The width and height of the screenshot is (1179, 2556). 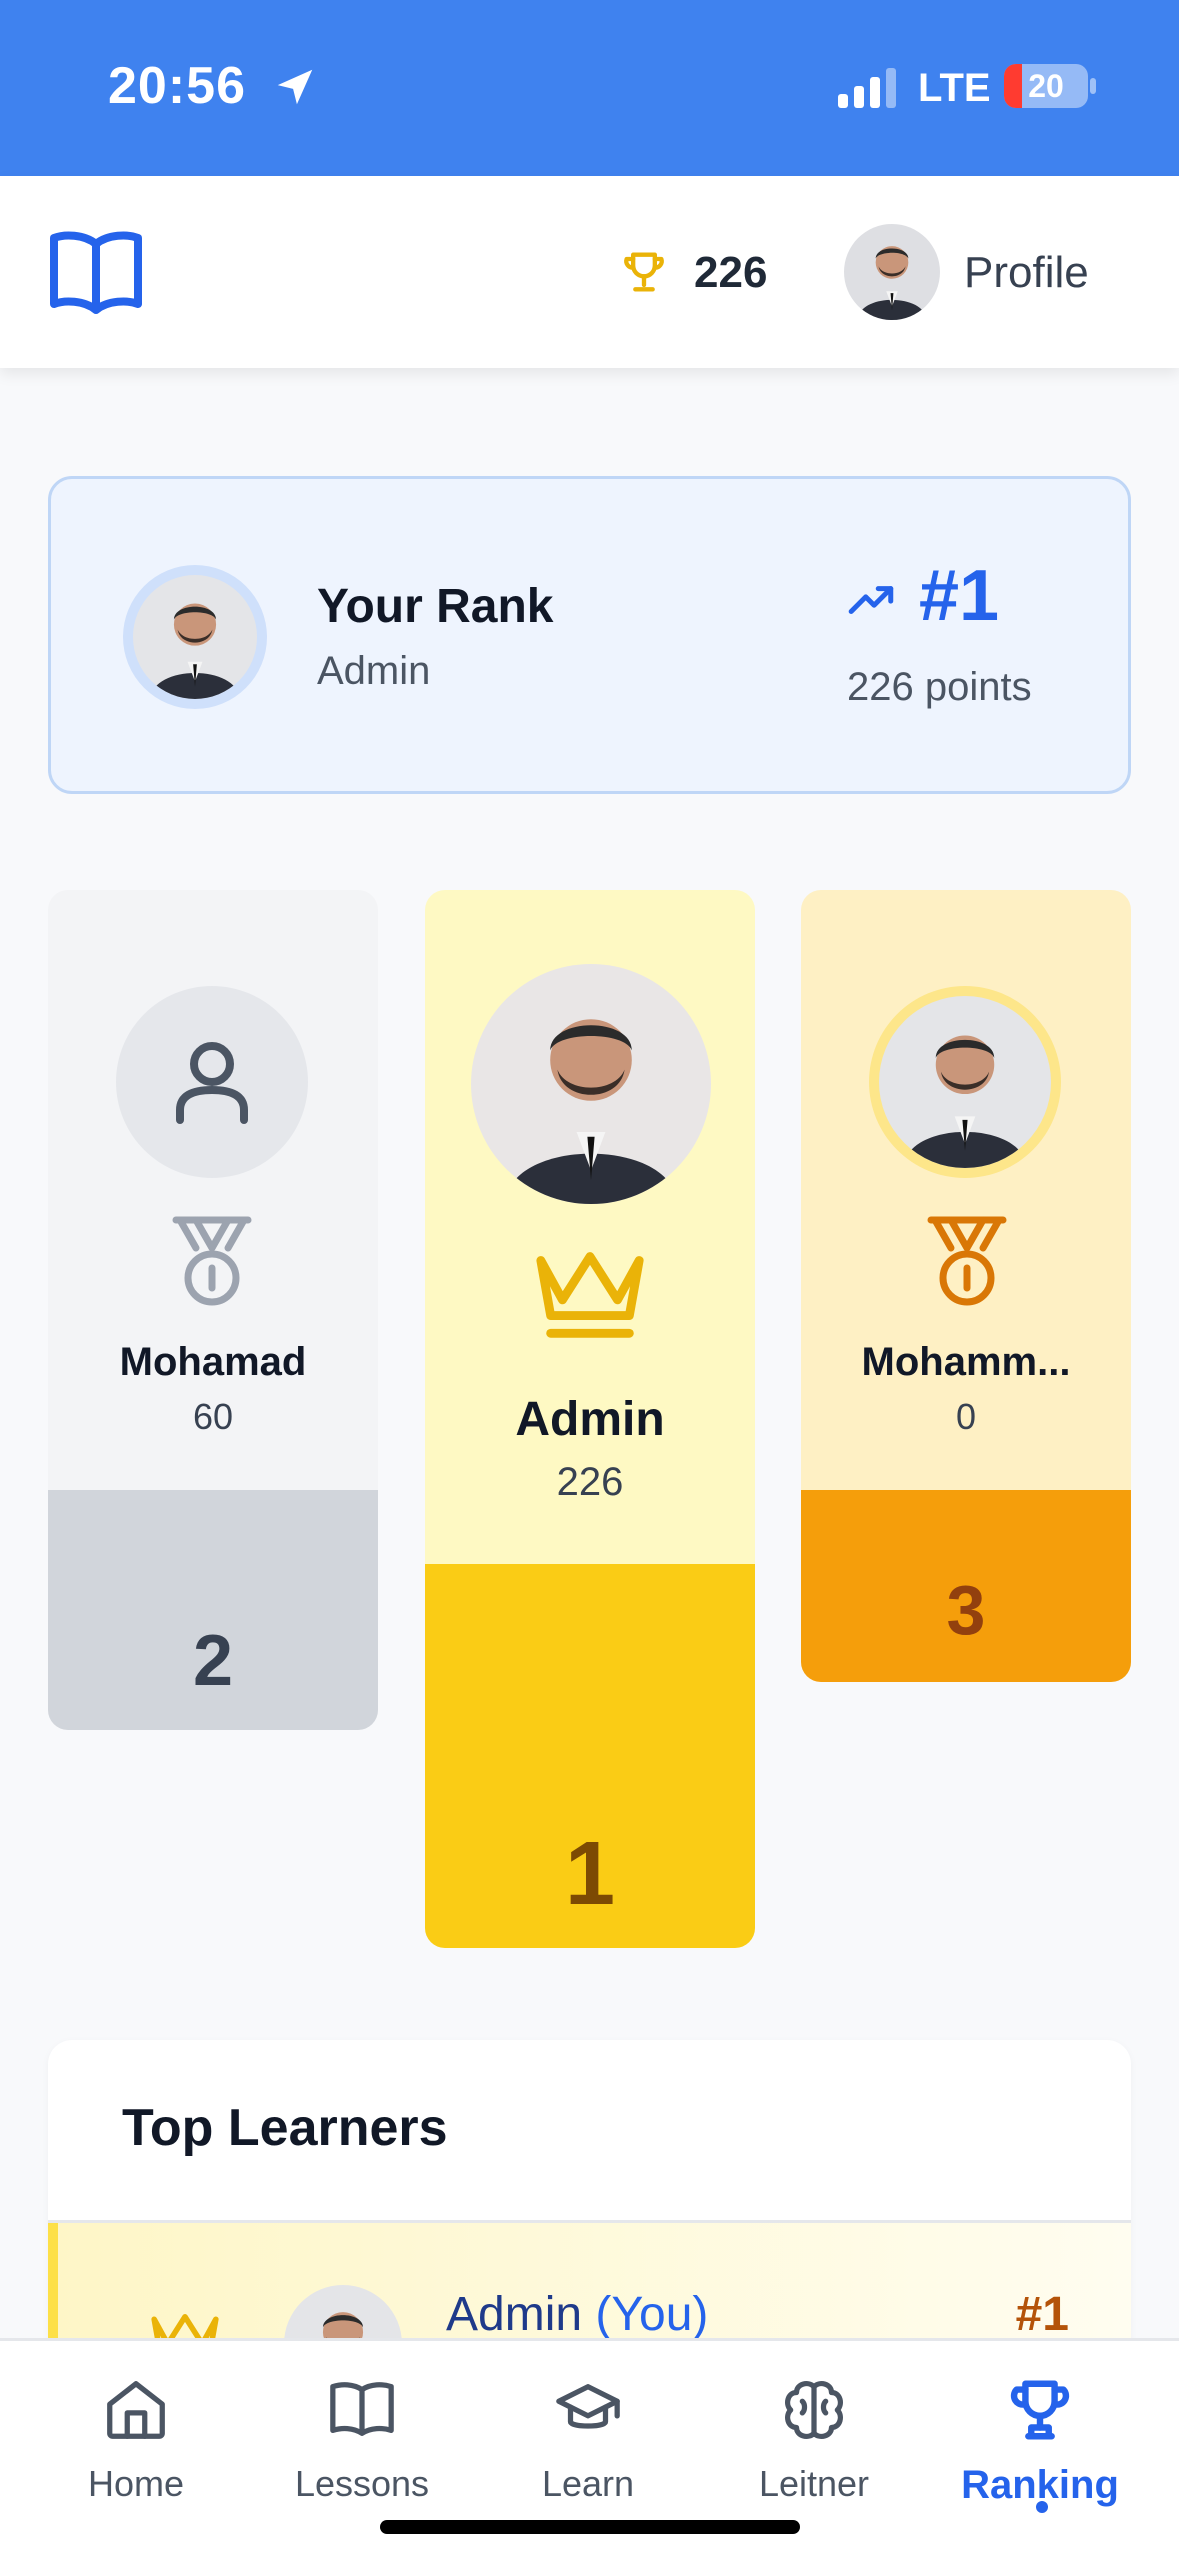 What do you see at coordinates (374, 671) in the screenshot?
I see `your-rank-username: Admin` at bounding box center [374, 671].